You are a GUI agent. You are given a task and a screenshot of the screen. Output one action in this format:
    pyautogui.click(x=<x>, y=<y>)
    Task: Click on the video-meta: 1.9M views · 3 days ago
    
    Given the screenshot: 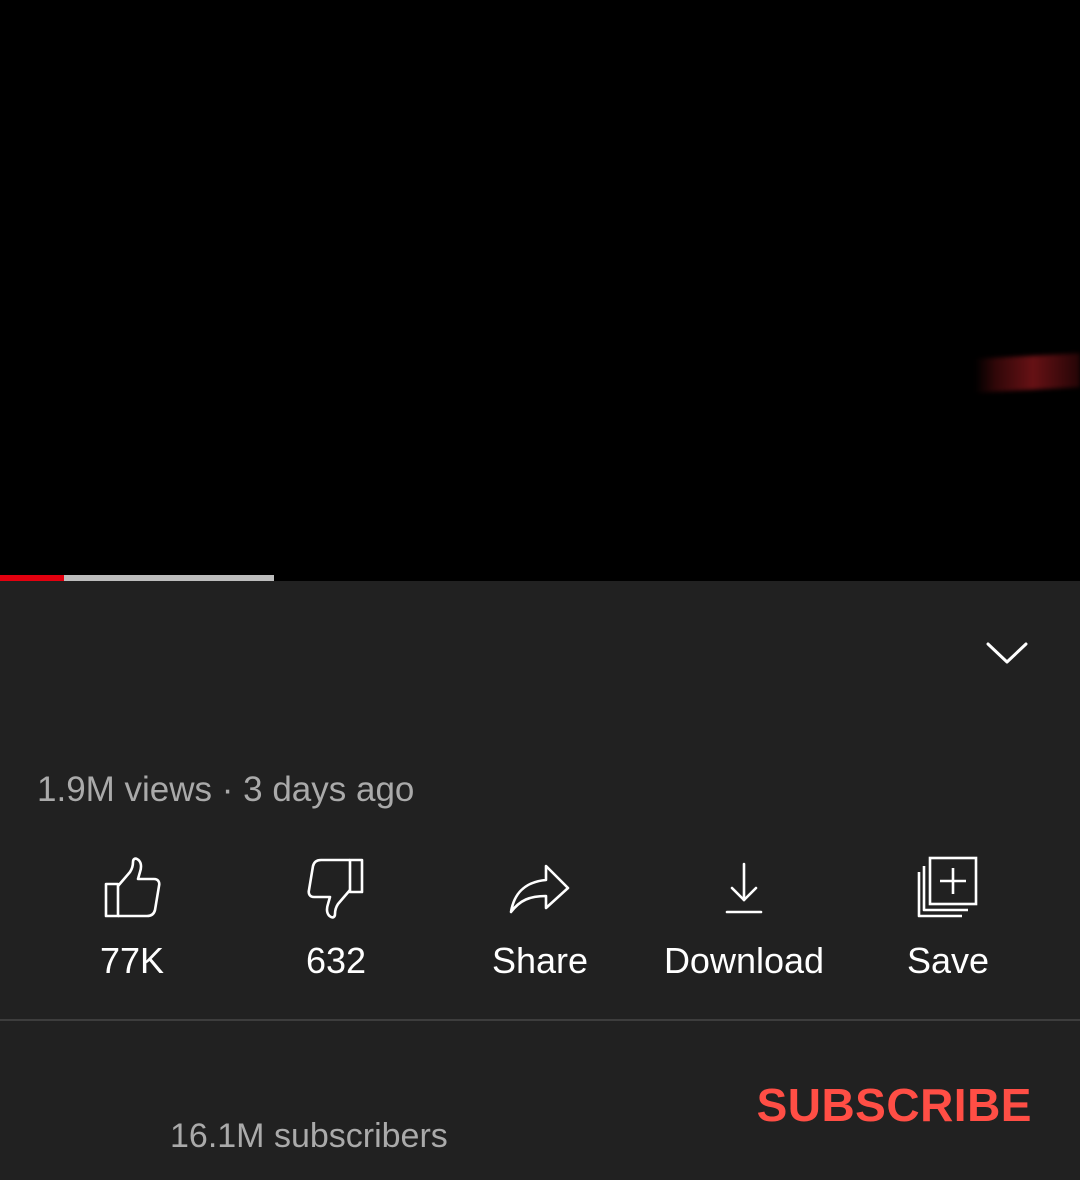 What is the action you would take?
    pyautogui.click(x=226, y=789)
    